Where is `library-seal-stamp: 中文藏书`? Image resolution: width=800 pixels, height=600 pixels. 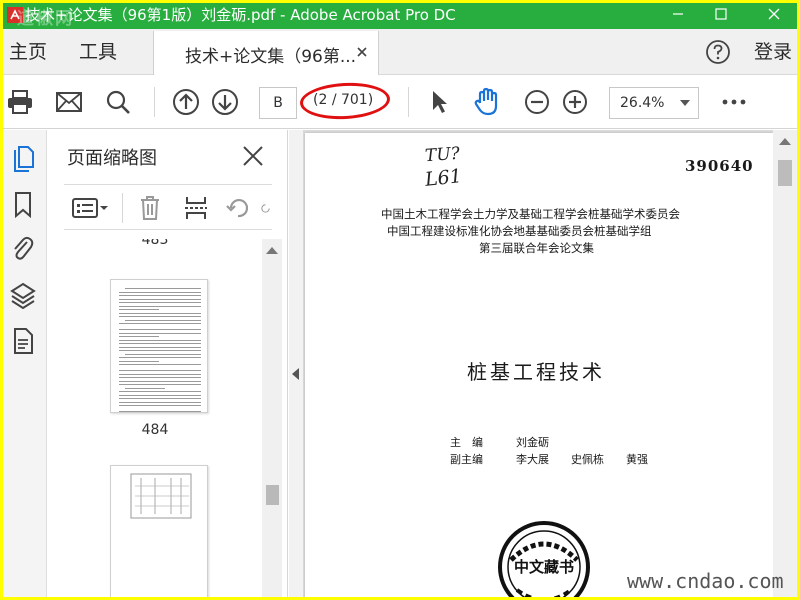
library-seal-stamp: 中文藏书 is located at coordinates (544, 559).